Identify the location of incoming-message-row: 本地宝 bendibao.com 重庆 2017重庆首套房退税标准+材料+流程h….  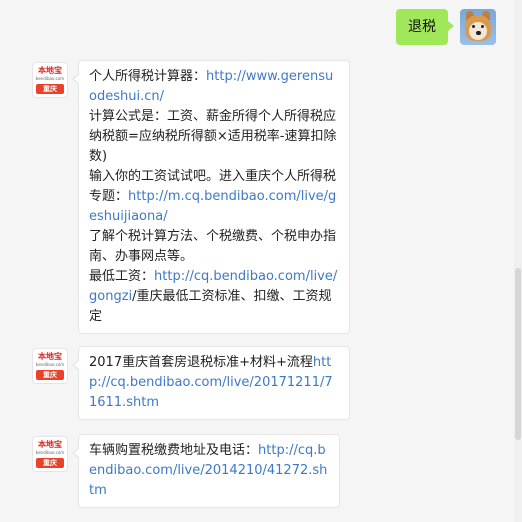
(191, 383).